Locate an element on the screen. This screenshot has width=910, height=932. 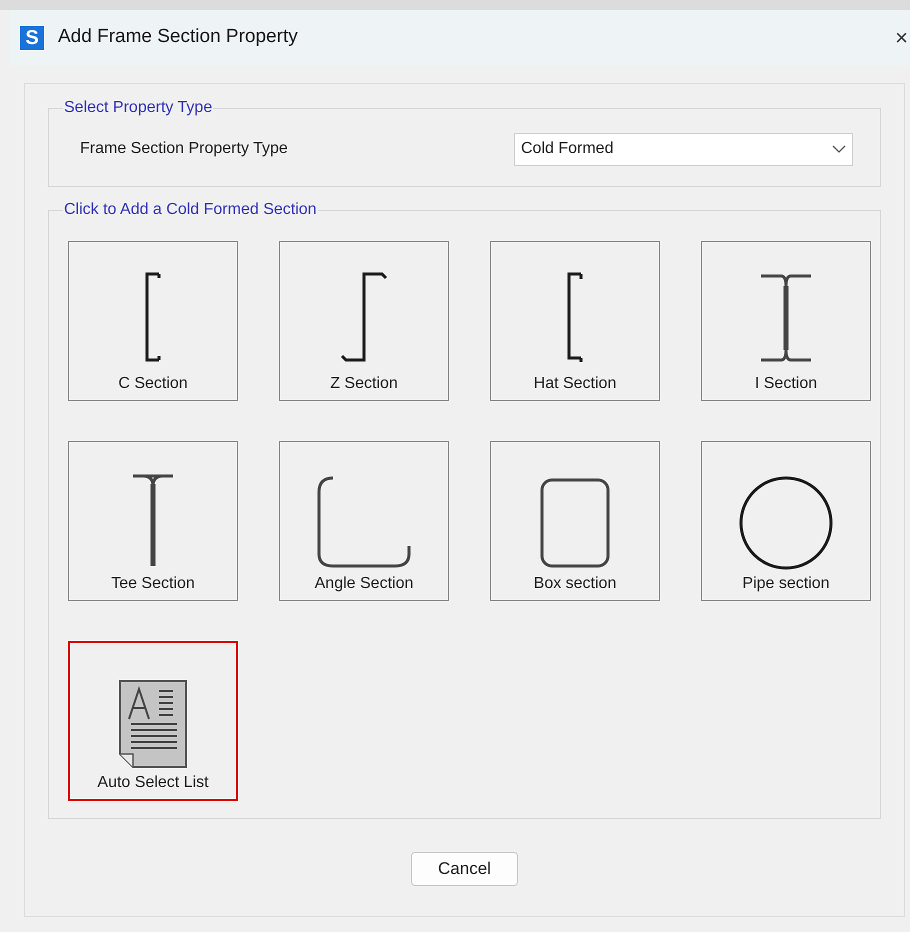
angle-icon is located at coordinates (364, 522).